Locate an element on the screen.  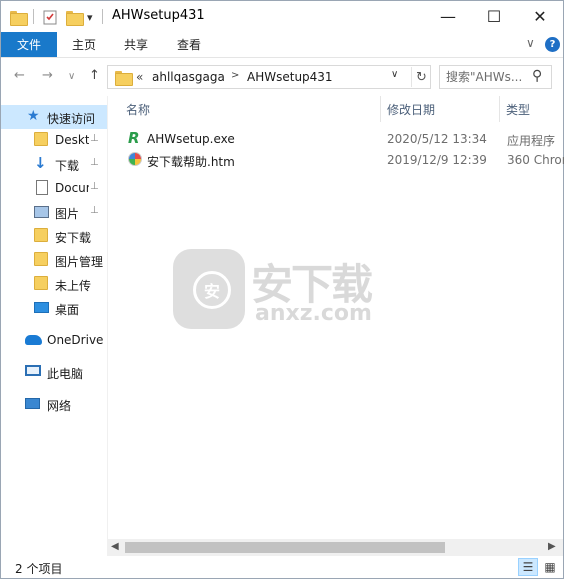
address-dropdown-icon: ∨ is located at coordinates (394, 74).